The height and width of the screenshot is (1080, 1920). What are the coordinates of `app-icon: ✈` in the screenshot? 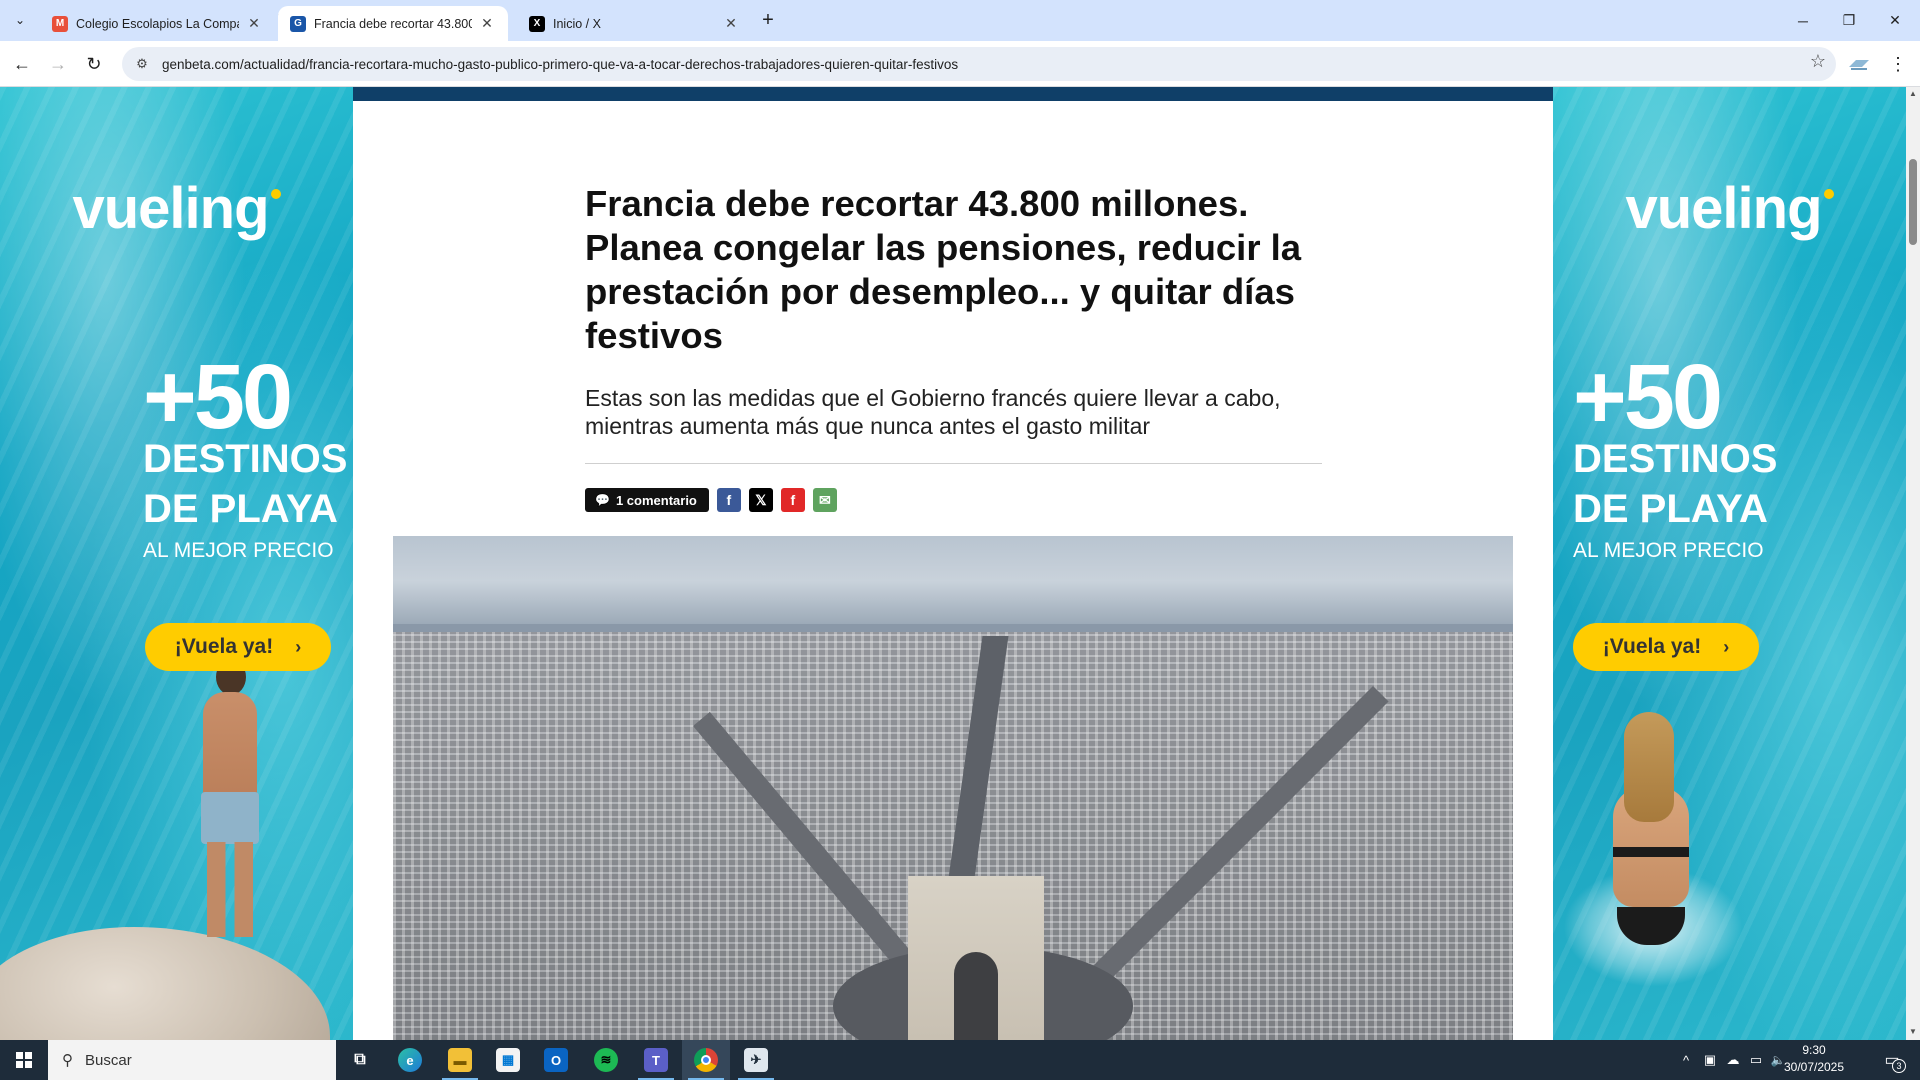 It's located at (756, 1060).